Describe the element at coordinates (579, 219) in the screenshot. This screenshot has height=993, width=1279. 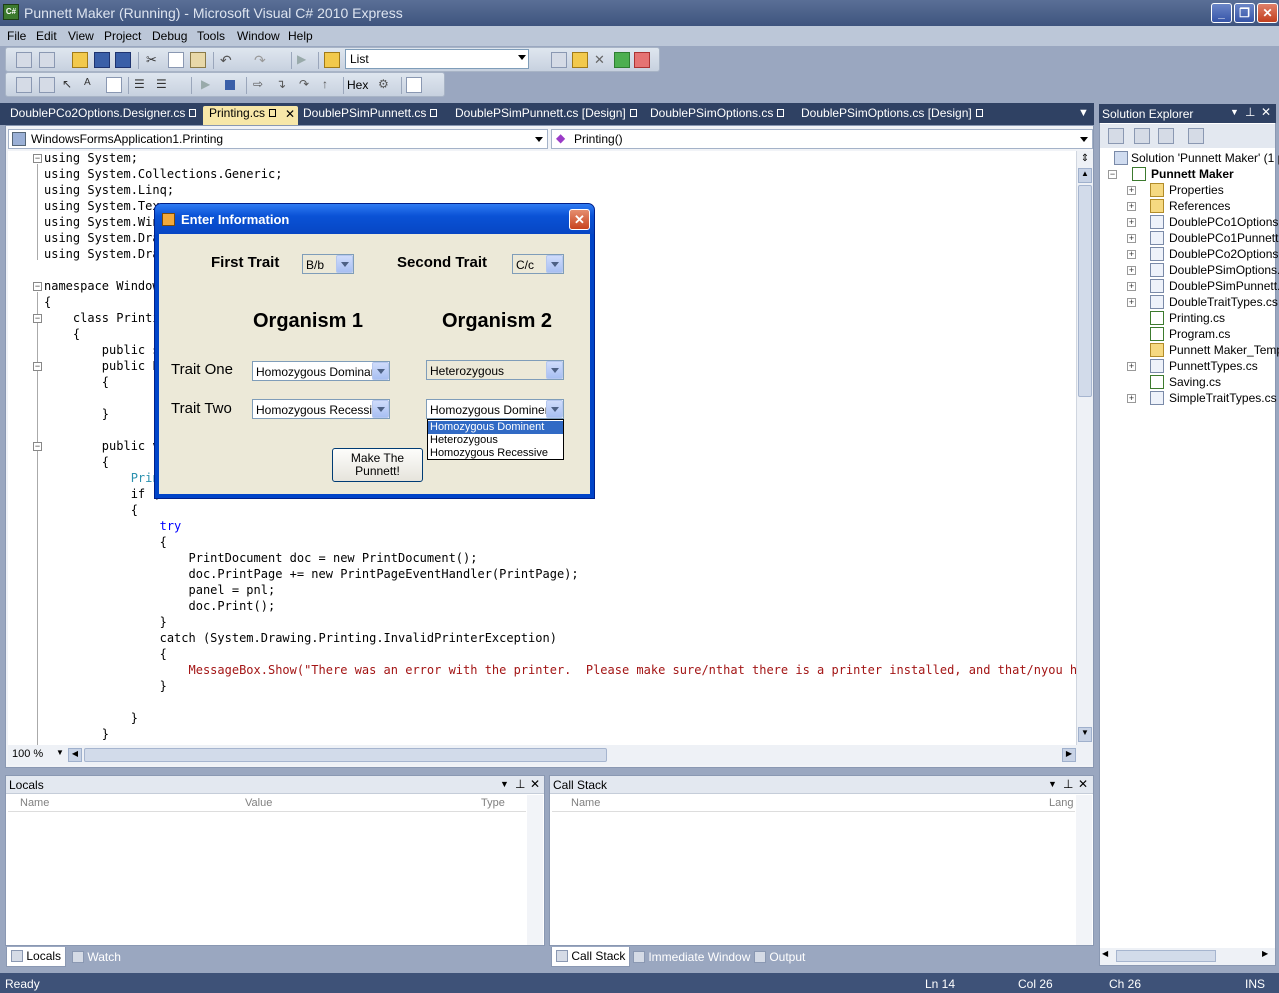
I see `dialog-close-button: ✕` at that location.